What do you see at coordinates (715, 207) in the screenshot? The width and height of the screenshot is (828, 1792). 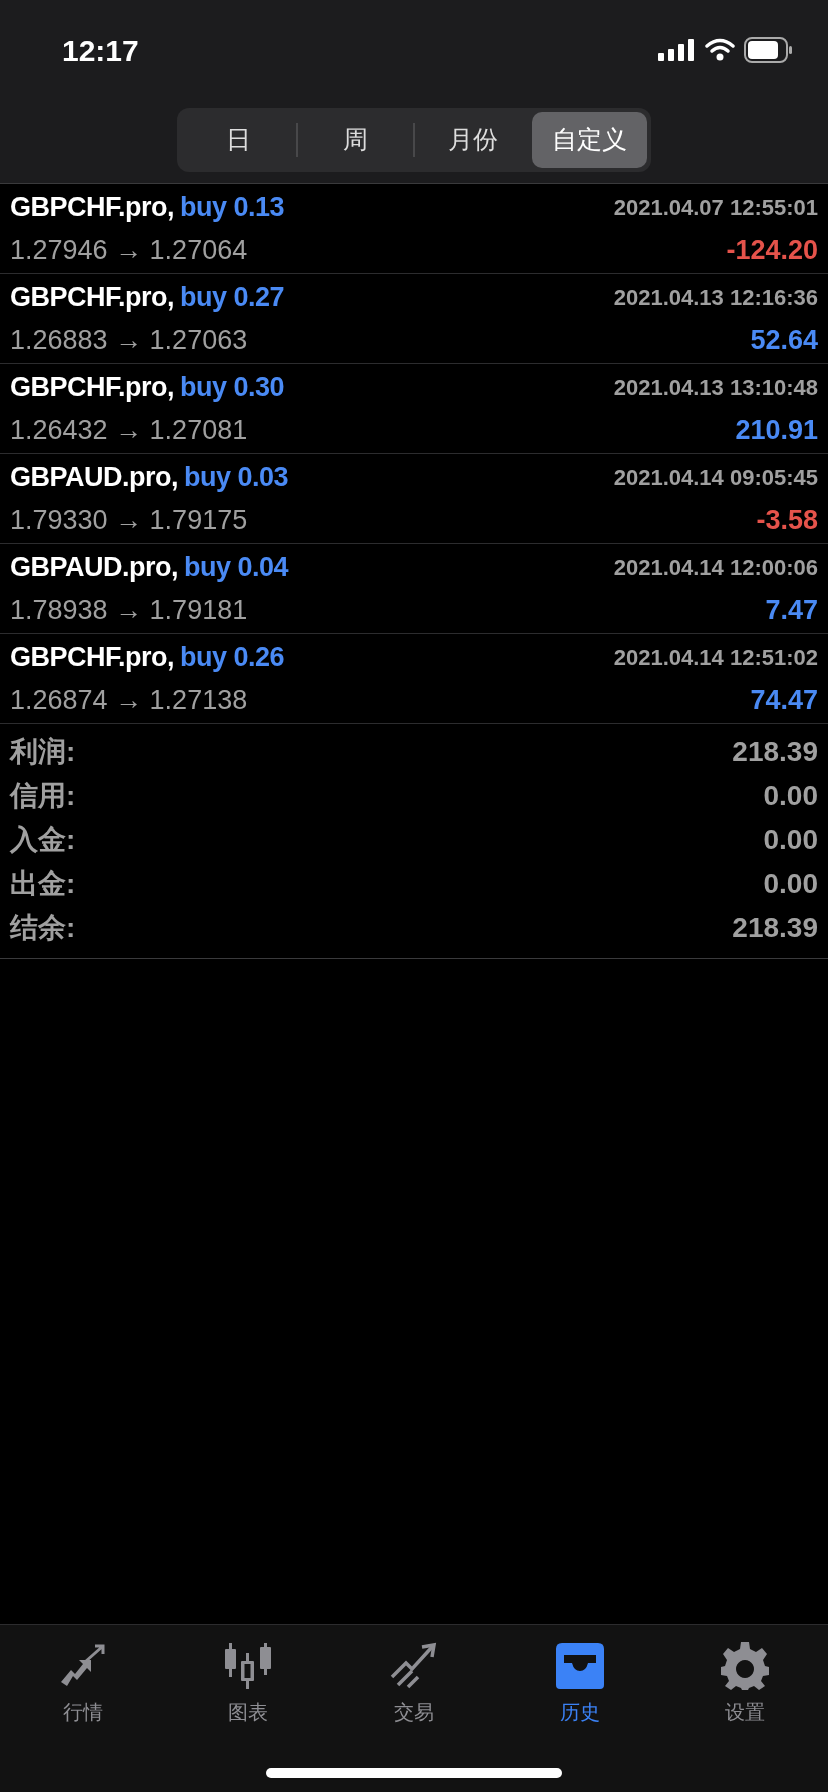 I see `close-time: 2021.04.07 12:55:01` at bounding box center [715, 207].